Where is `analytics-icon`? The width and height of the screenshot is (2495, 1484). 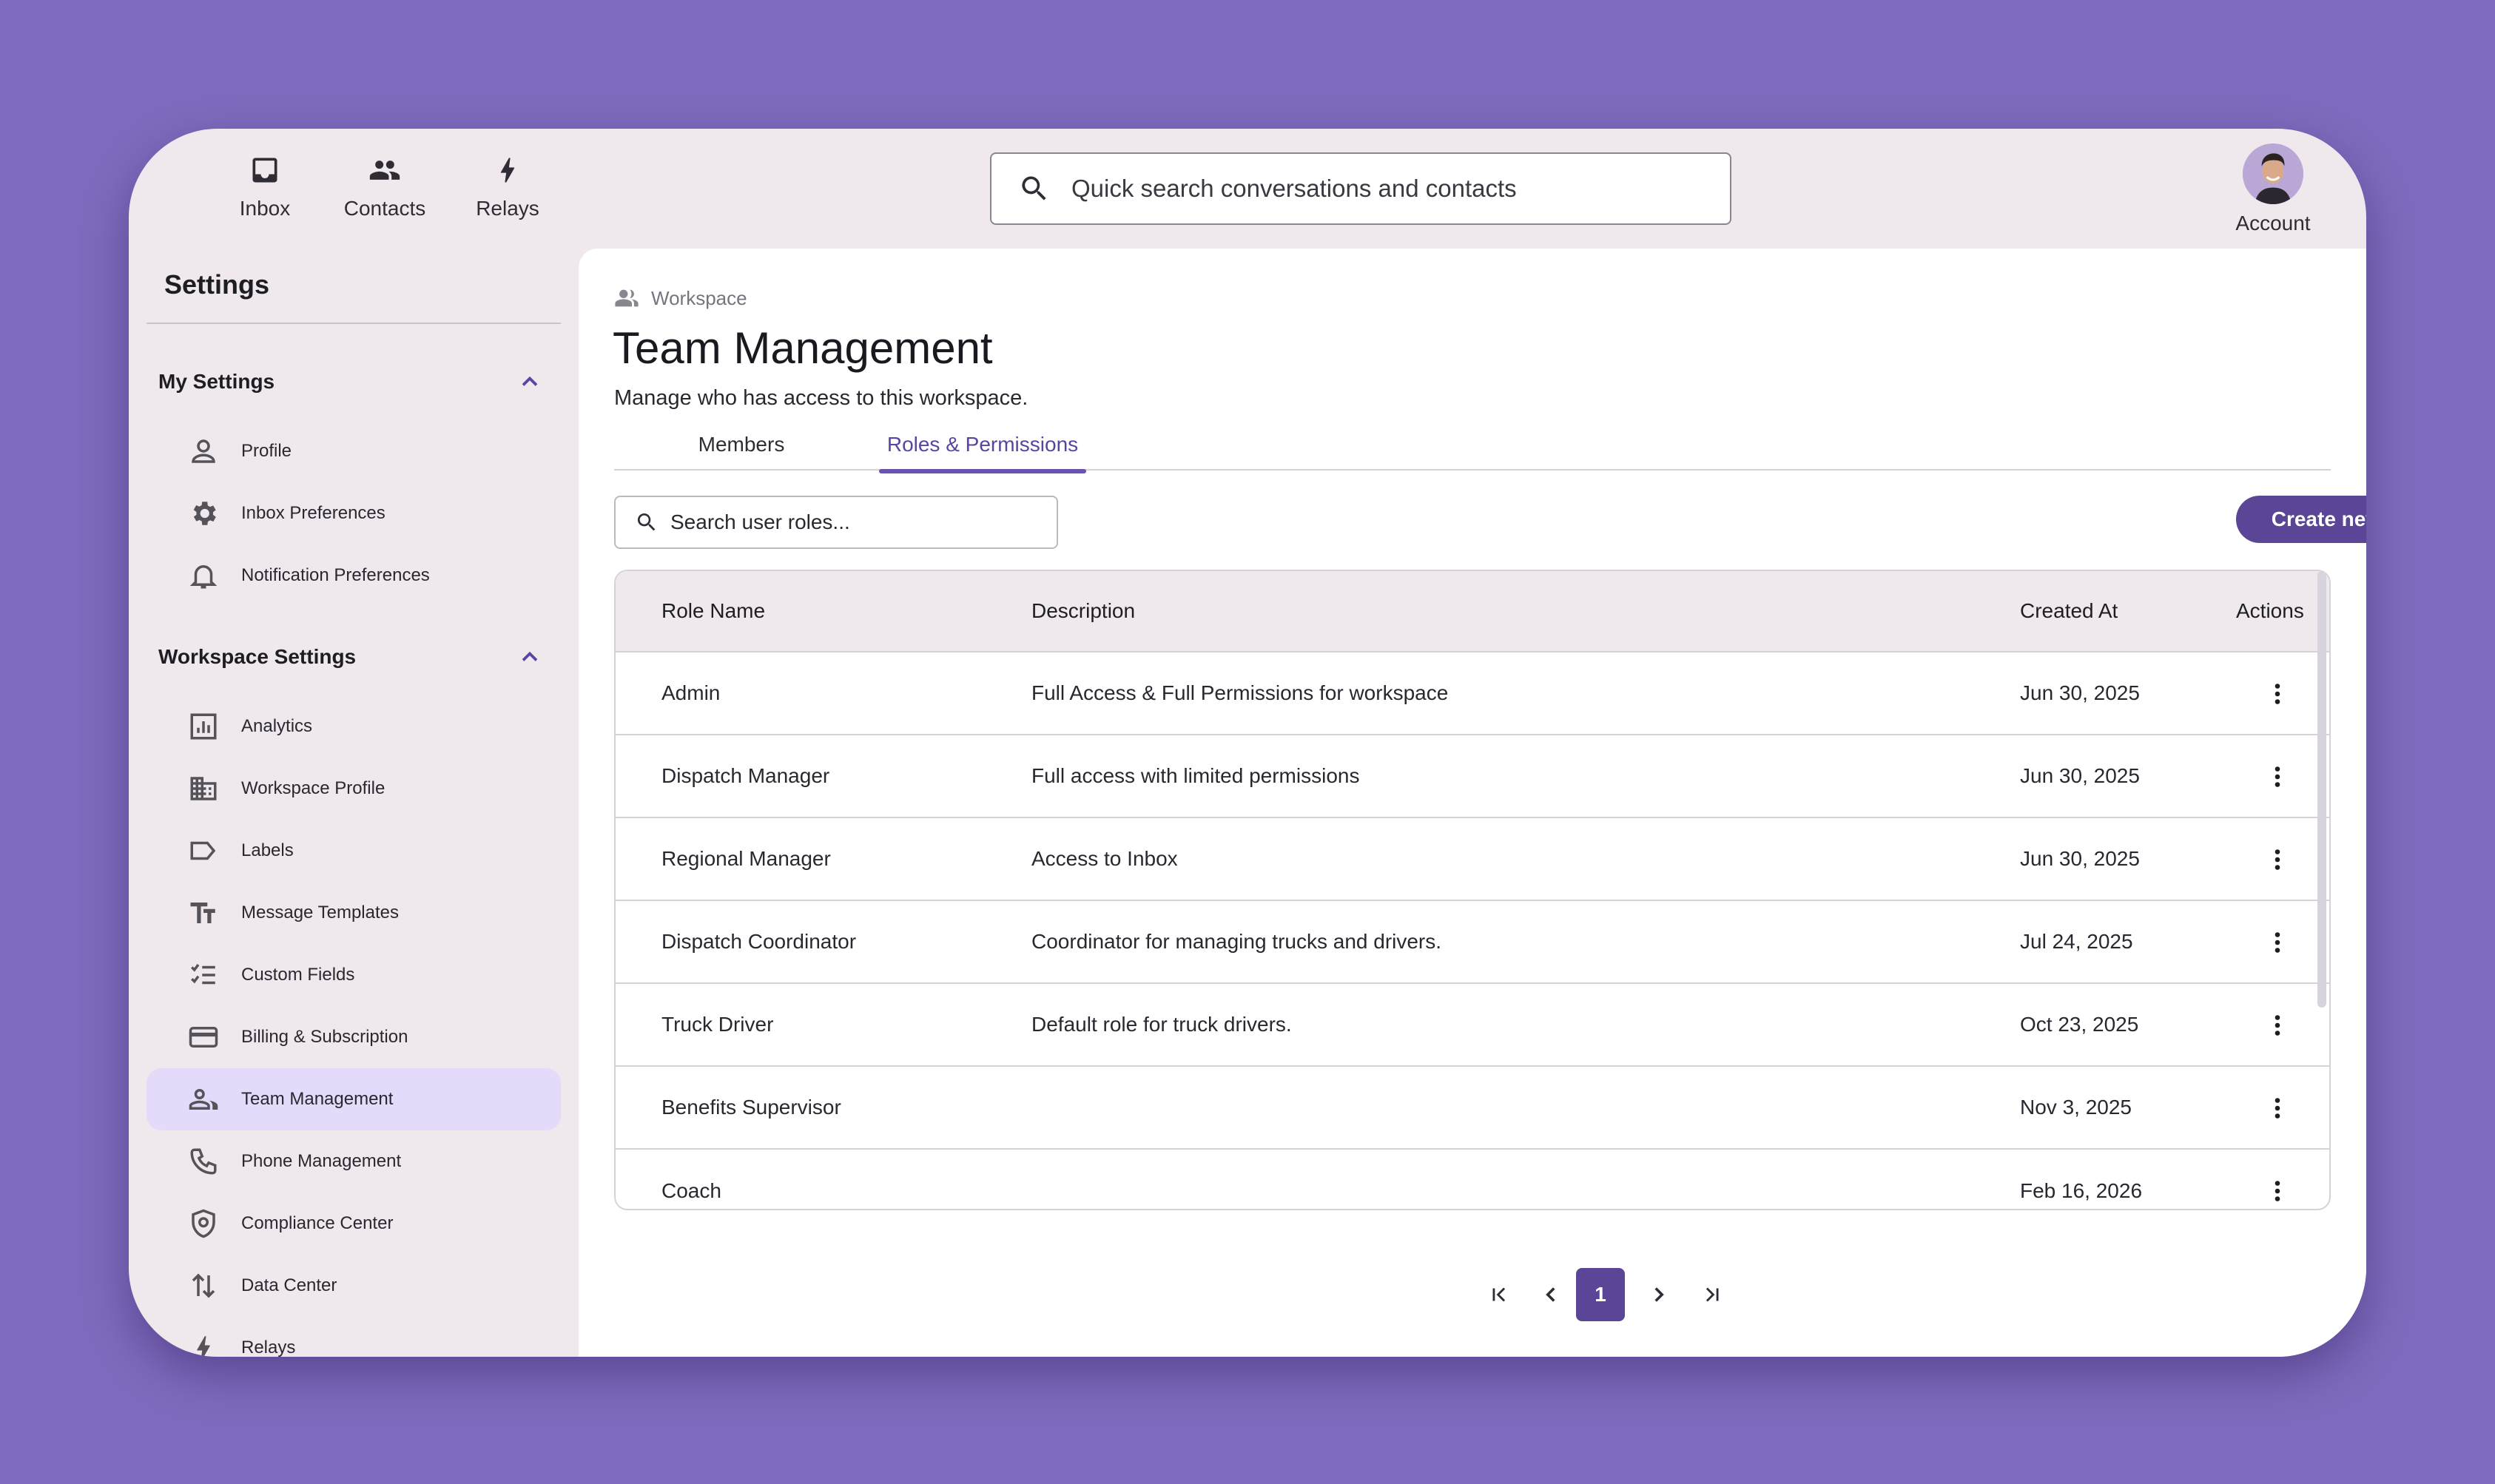
analytics-icon is located at coordinates (203, 726).